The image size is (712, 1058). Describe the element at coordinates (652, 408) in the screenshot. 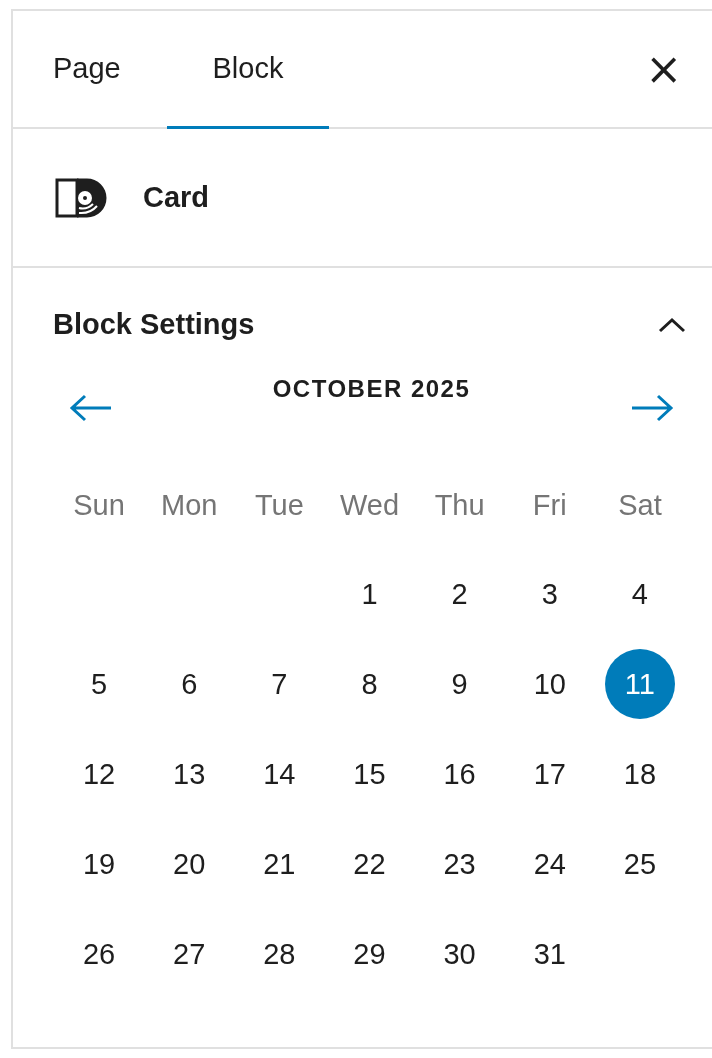

I see `next-month-button` at that location.